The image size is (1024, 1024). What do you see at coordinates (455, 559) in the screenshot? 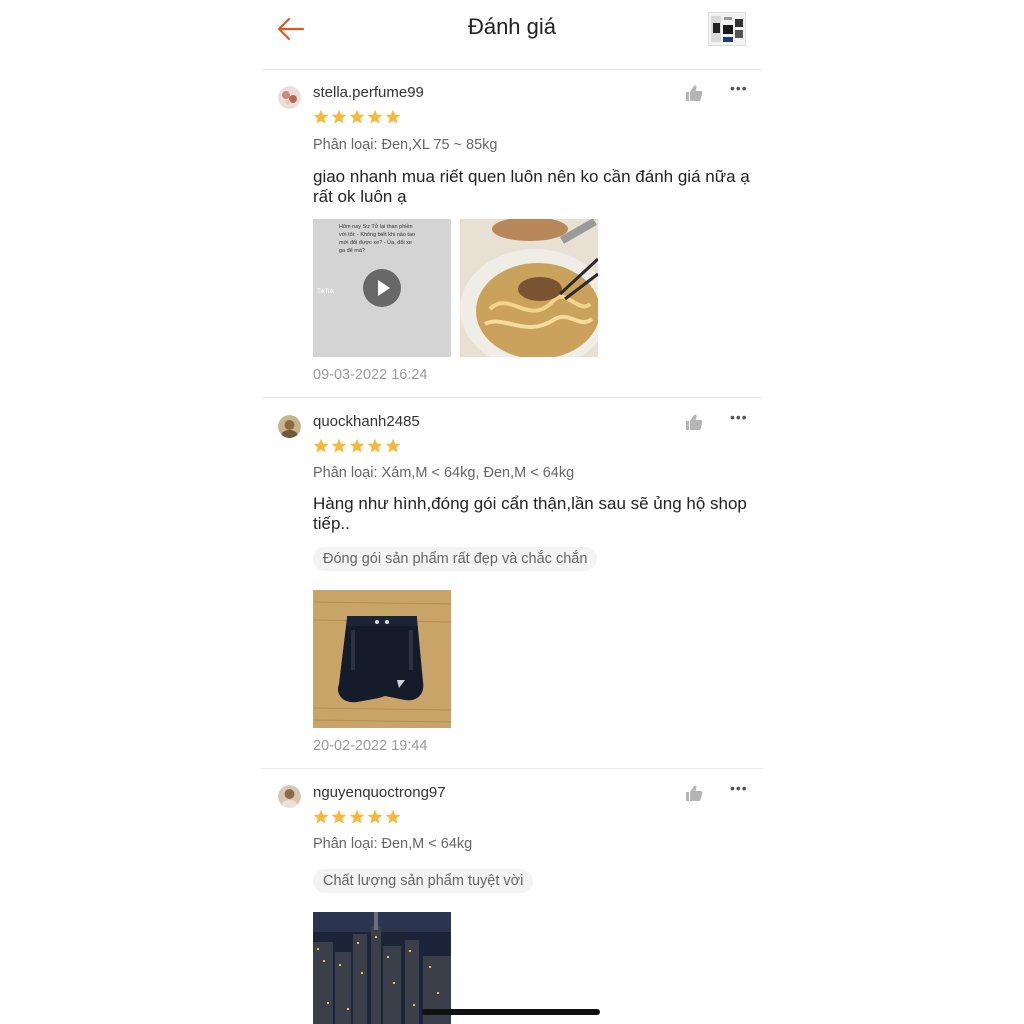
I see `review-tag: Đóng gói sản phẩm rất đẹp và chắc chắn` at bounding box center [455, 559].